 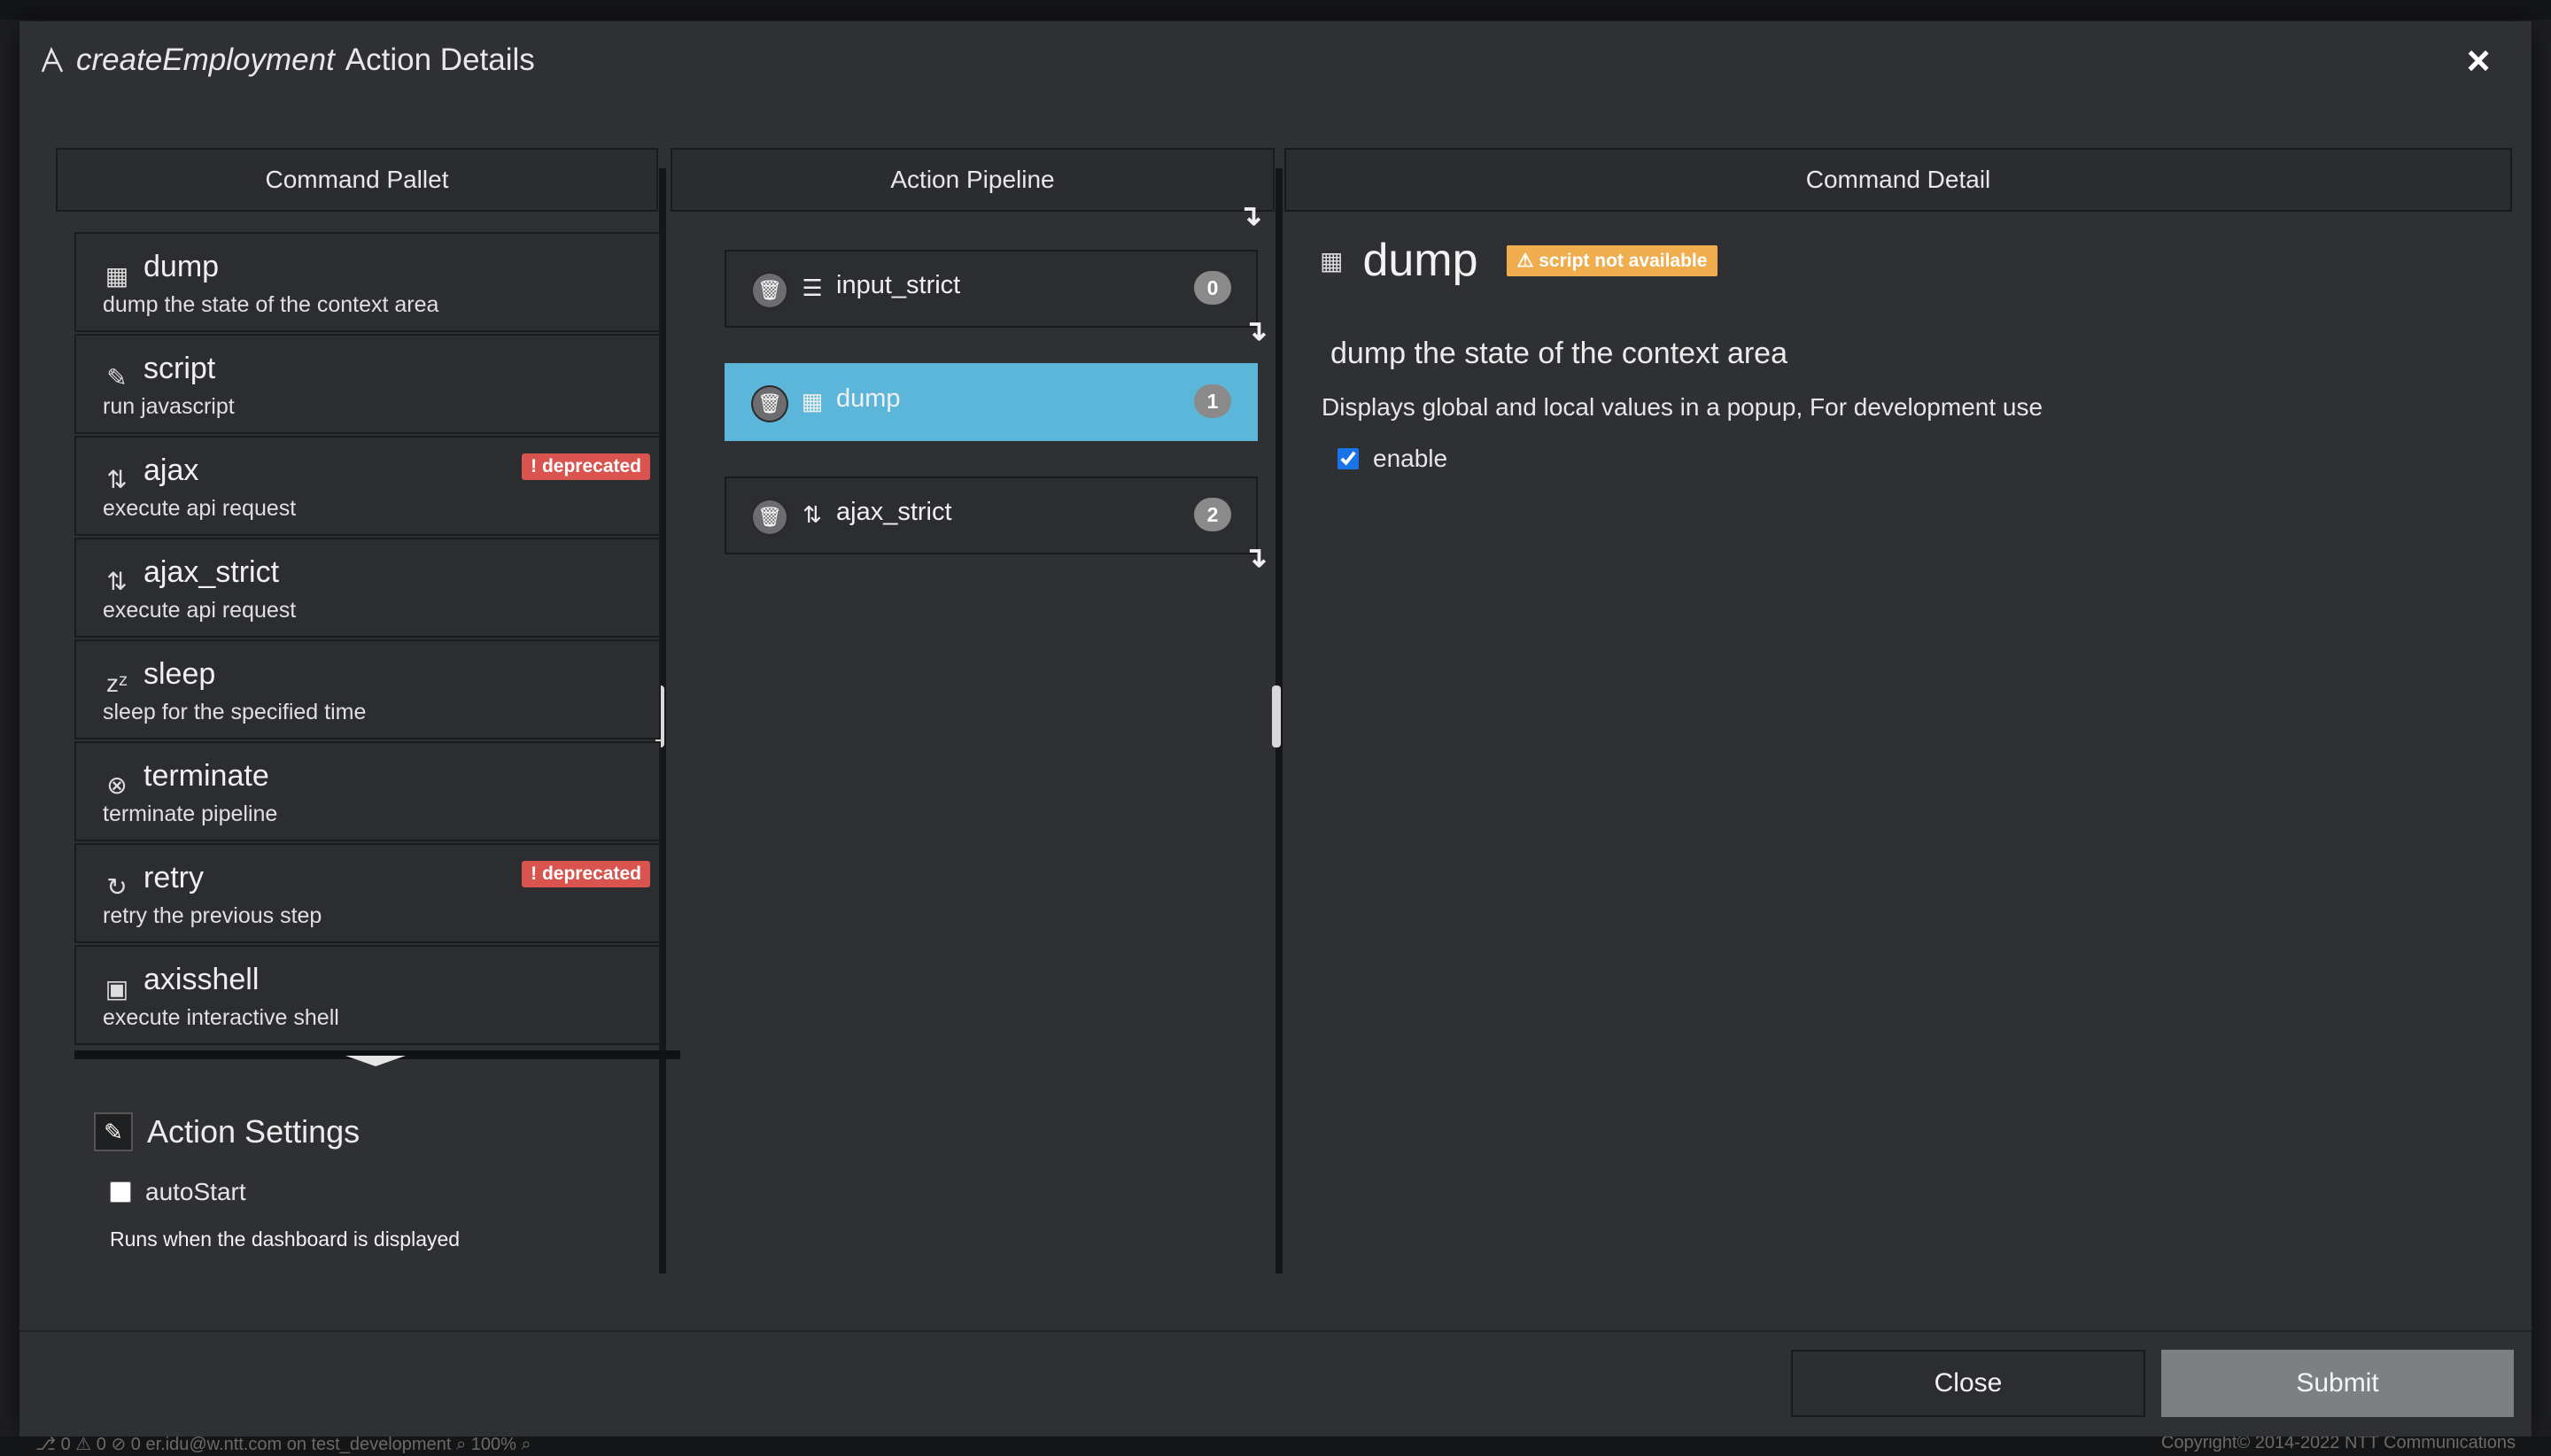 I want to click on terminate-icon: ⊗, so click(x=117, y=785).